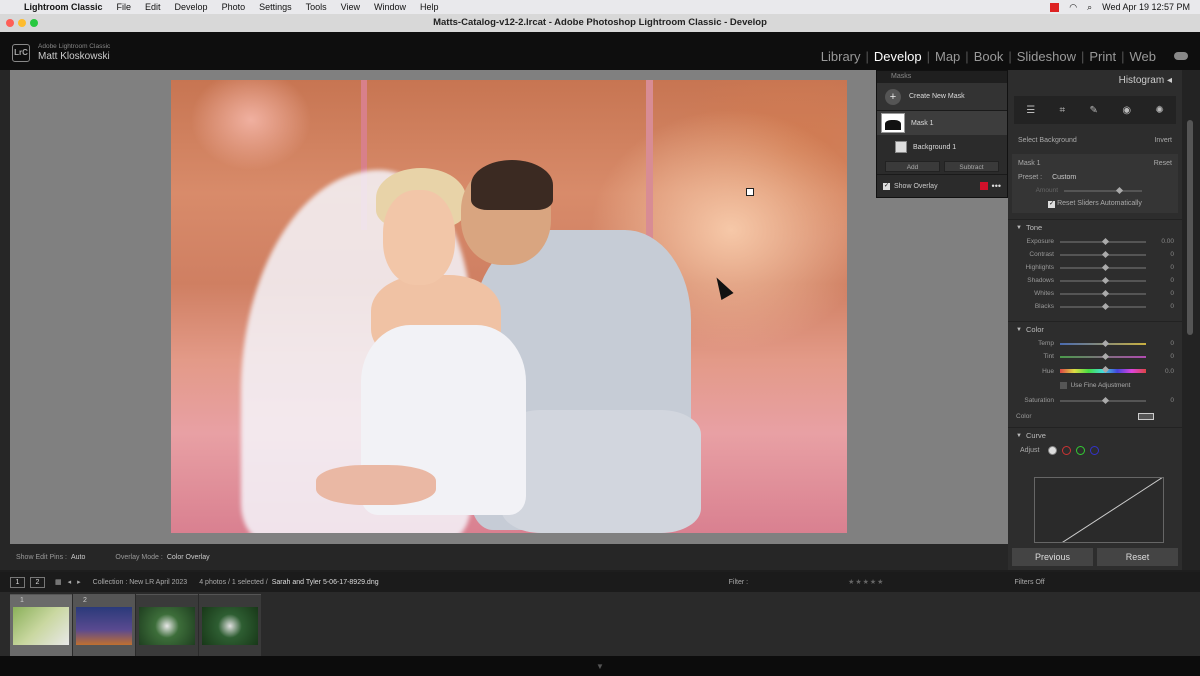  Describe the element at coordinates (1063, 385) in the screenshot. I see `fine-adjustment-checkbox` at that location.